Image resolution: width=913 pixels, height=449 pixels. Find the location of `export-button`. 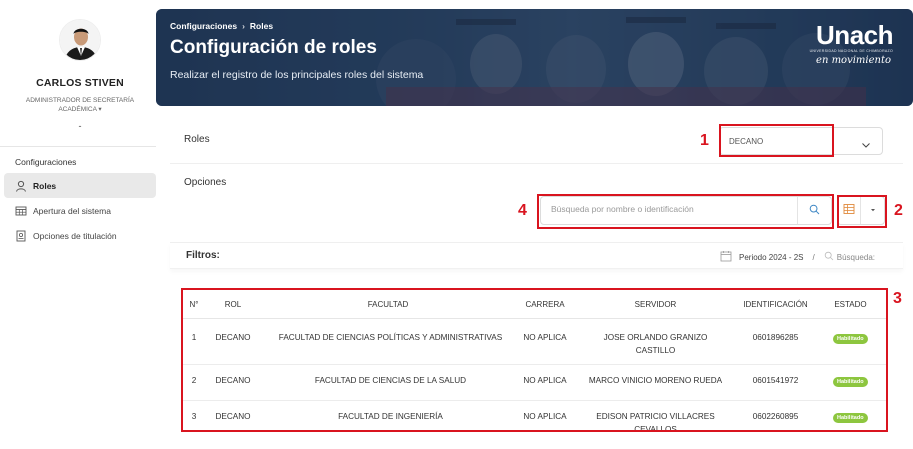

export-button is located at coordinates (849, 210).